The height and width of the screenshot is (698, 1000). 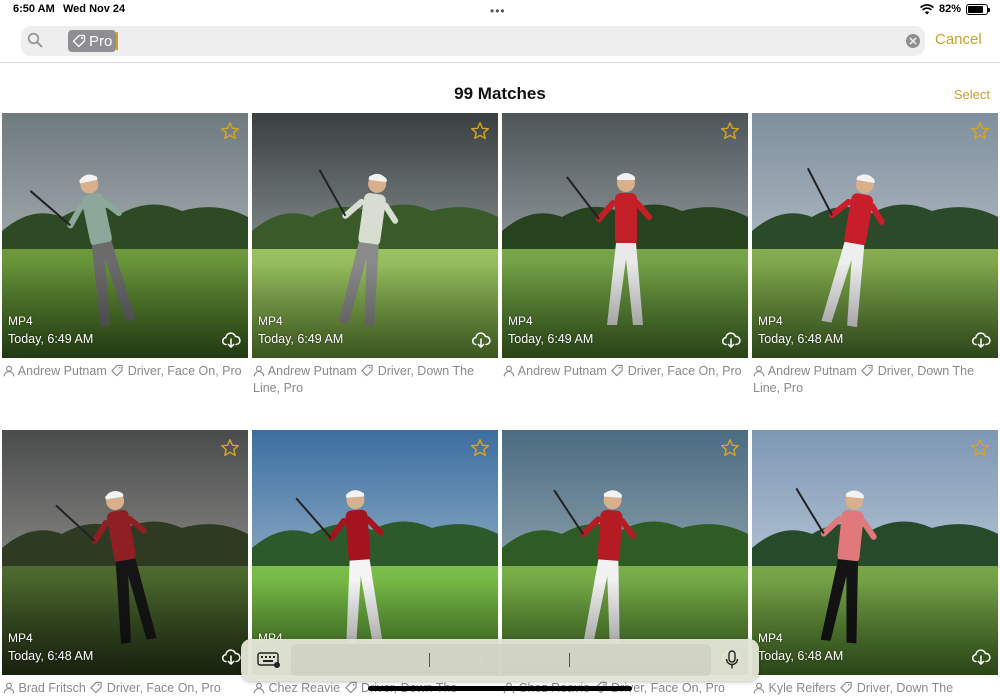 I want to click on video-caption: Kyle Reifers Driver, Down The, so click(x=876, y=688).